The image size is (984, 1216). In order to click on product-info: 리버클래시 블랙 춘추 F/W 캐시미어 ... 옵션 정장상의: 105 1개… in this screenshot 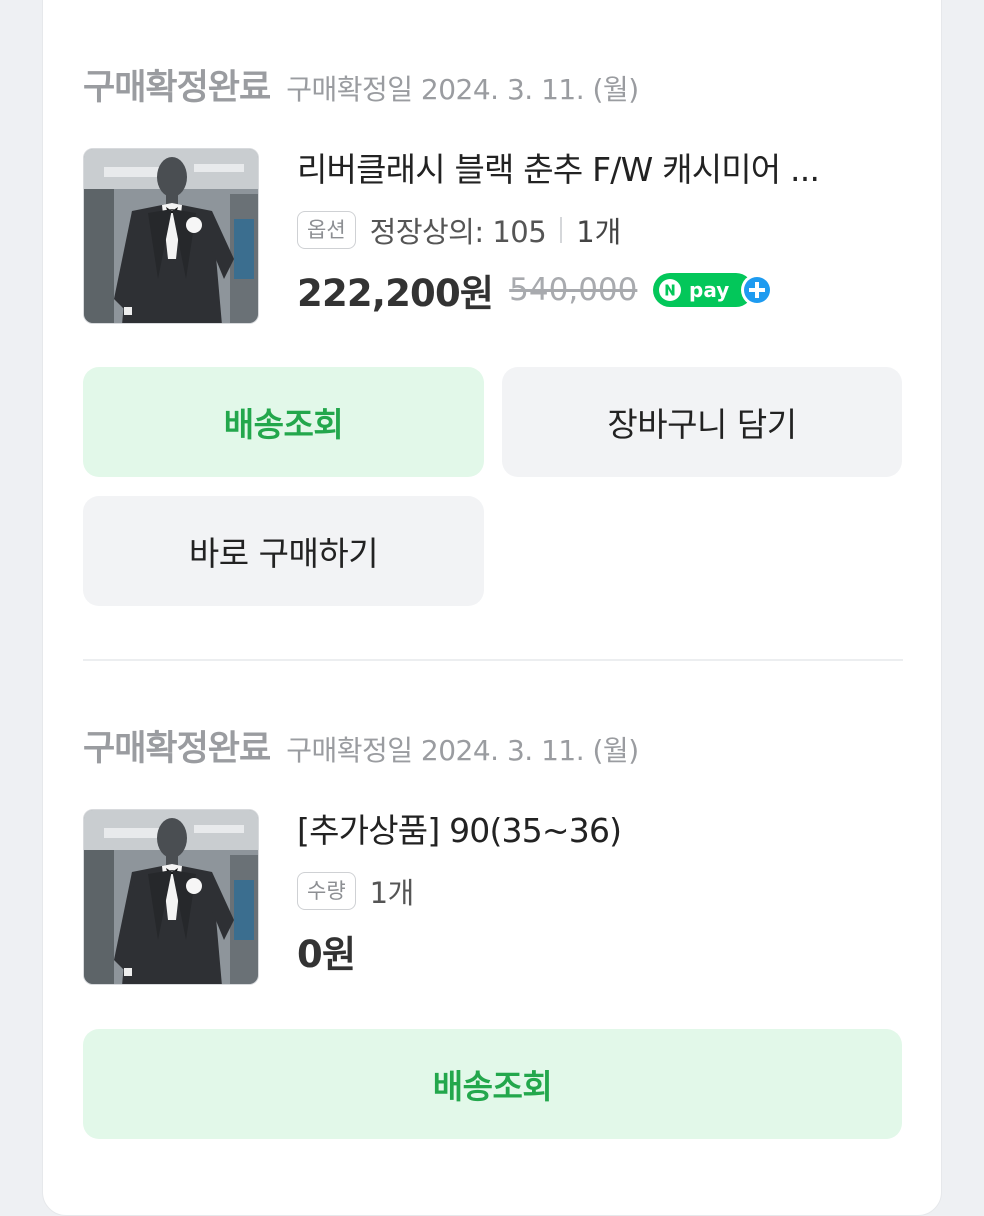, I will do `click(602, 231)`.